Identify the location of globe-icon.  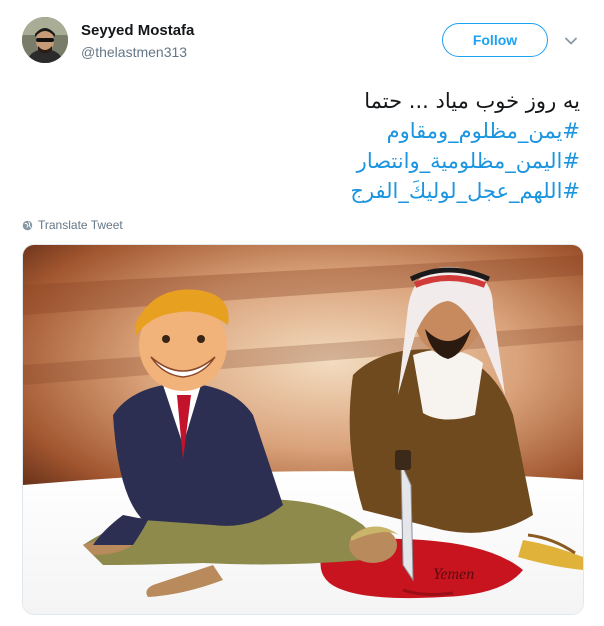
(27, 225).